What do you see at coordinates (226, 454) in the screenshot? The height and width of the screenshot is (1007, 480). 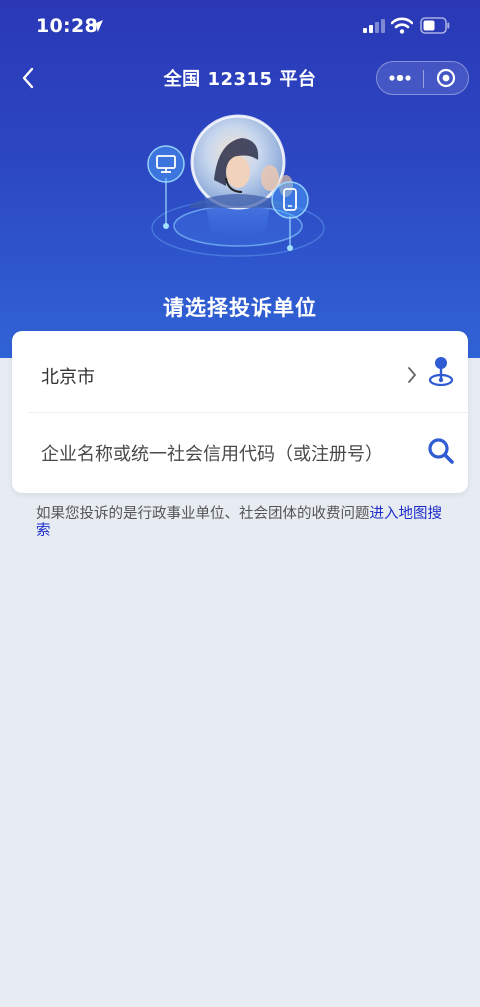 I see `company-search-input` at bounding box center [226, 454].